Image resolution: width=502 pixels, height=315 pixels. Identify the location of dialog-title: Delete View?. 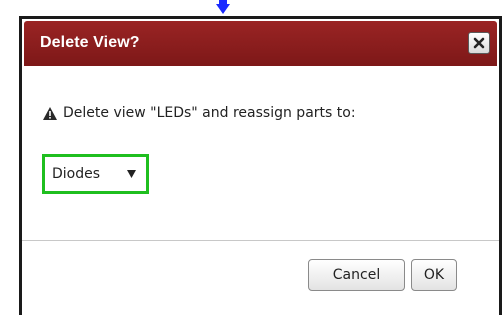
(90, 42).